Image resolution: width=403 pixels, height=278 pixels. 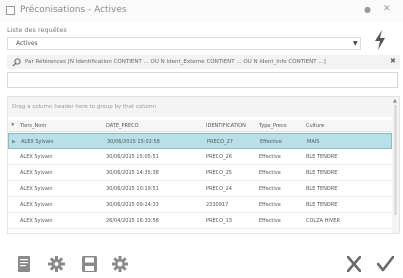 I want to click on cell-culture: COLZA HIVER, so click(x=323, y=221).